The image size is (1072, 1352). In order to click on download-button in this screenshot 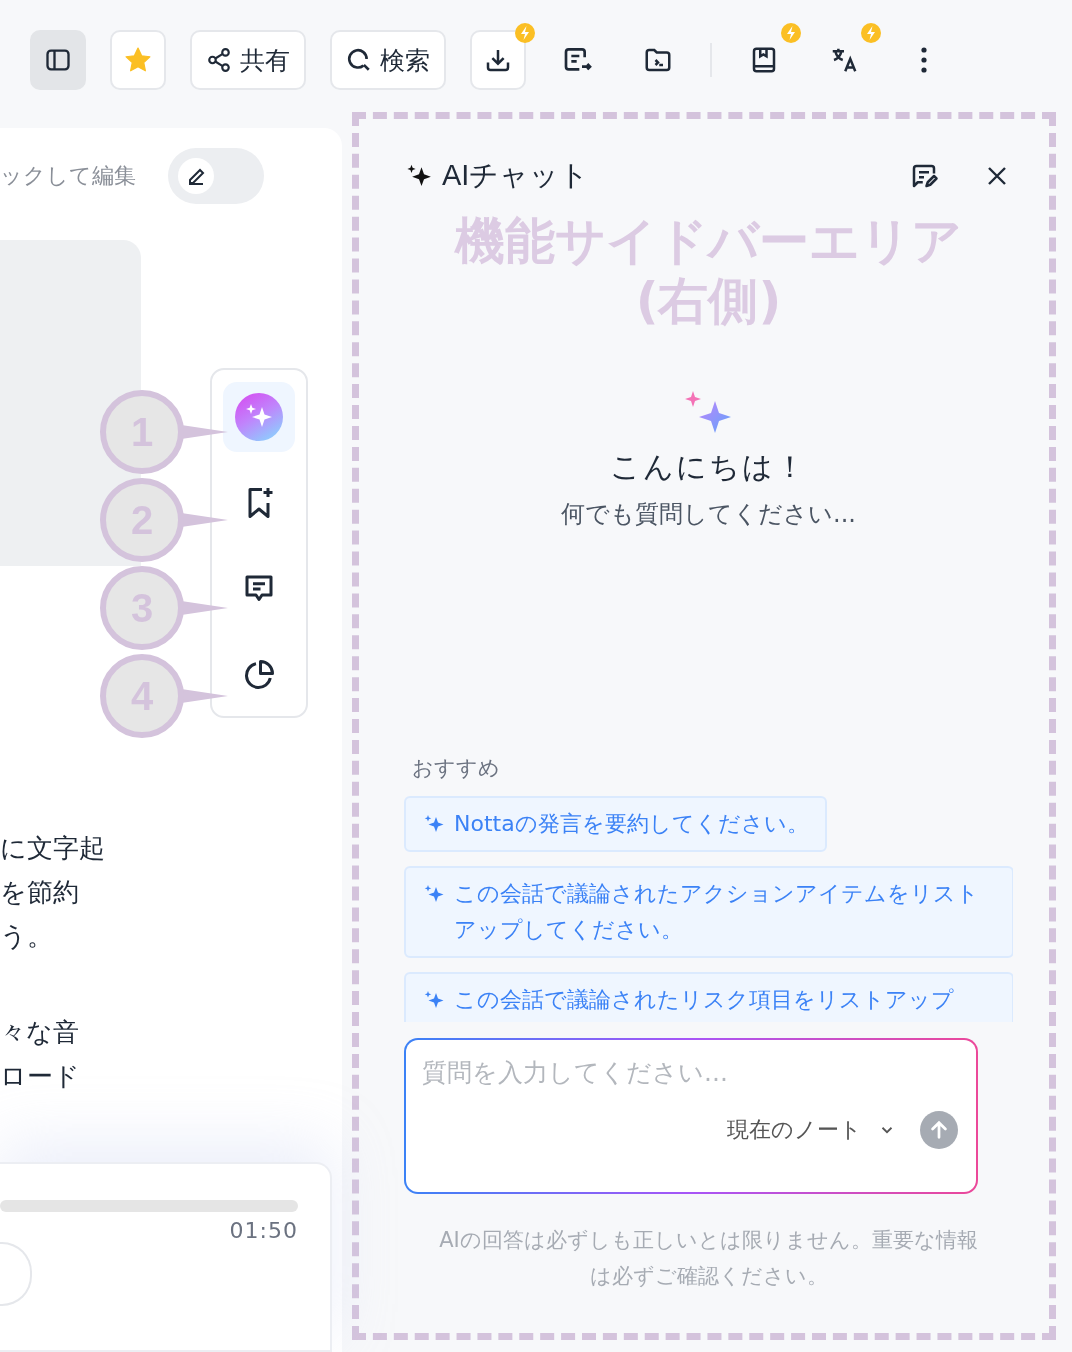, I will do `click(498, 60)`.